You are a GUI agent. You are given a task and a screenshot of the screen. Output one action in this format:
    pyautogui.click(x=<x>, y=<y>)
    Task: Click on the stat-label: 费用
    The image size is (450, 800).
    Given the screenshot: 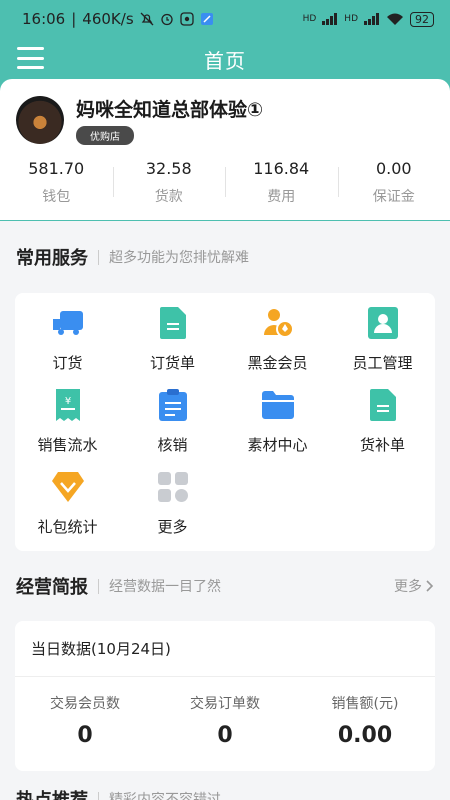 What is the action you would take?
    pyautogui.click(x=281, y=197)
    